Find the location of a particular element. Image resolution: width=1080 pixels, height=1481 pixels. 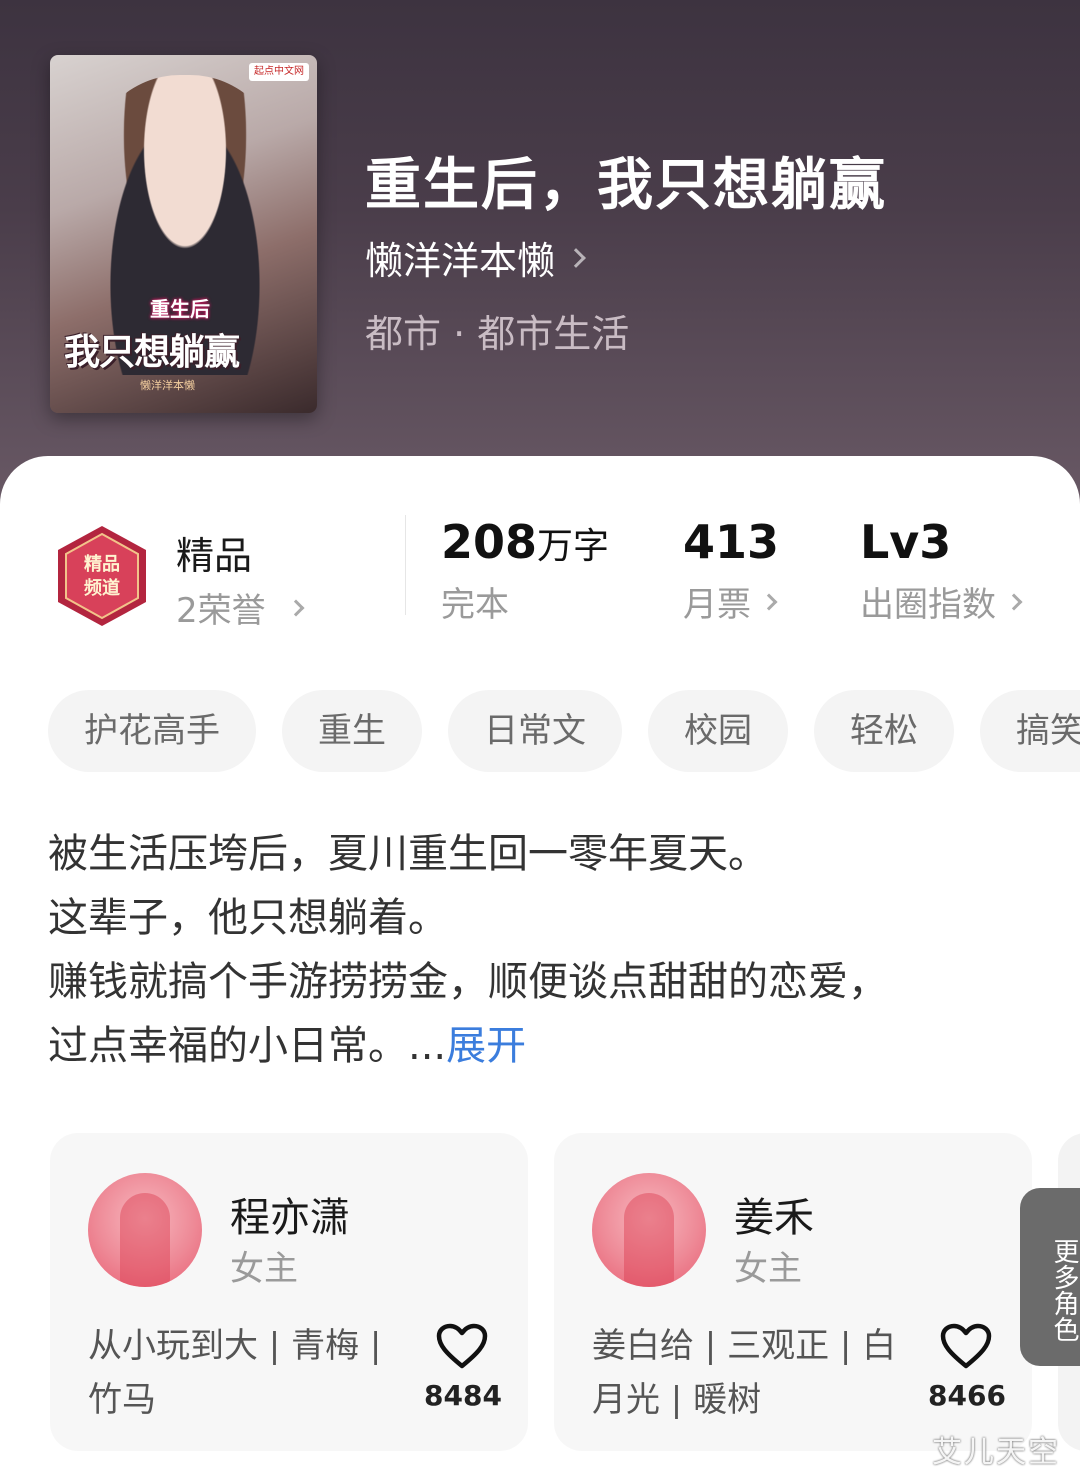

tag-chip: 日常文 is located at coordinates (535, 731).